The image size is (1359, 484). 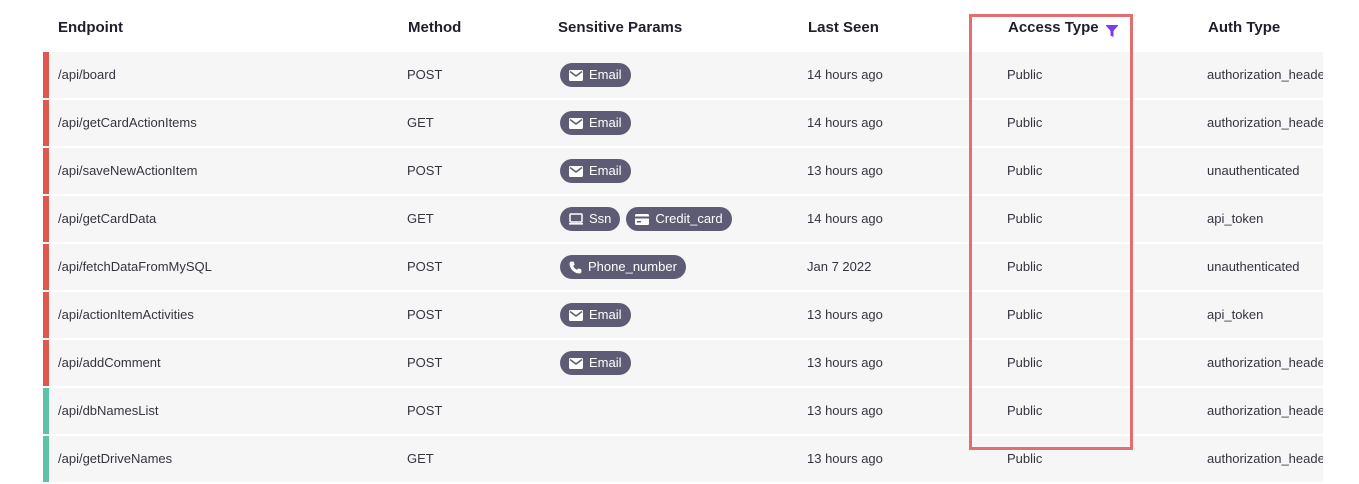 I want to click on endpoint-cell: /api/getCardData, so click(x=107, y=219).